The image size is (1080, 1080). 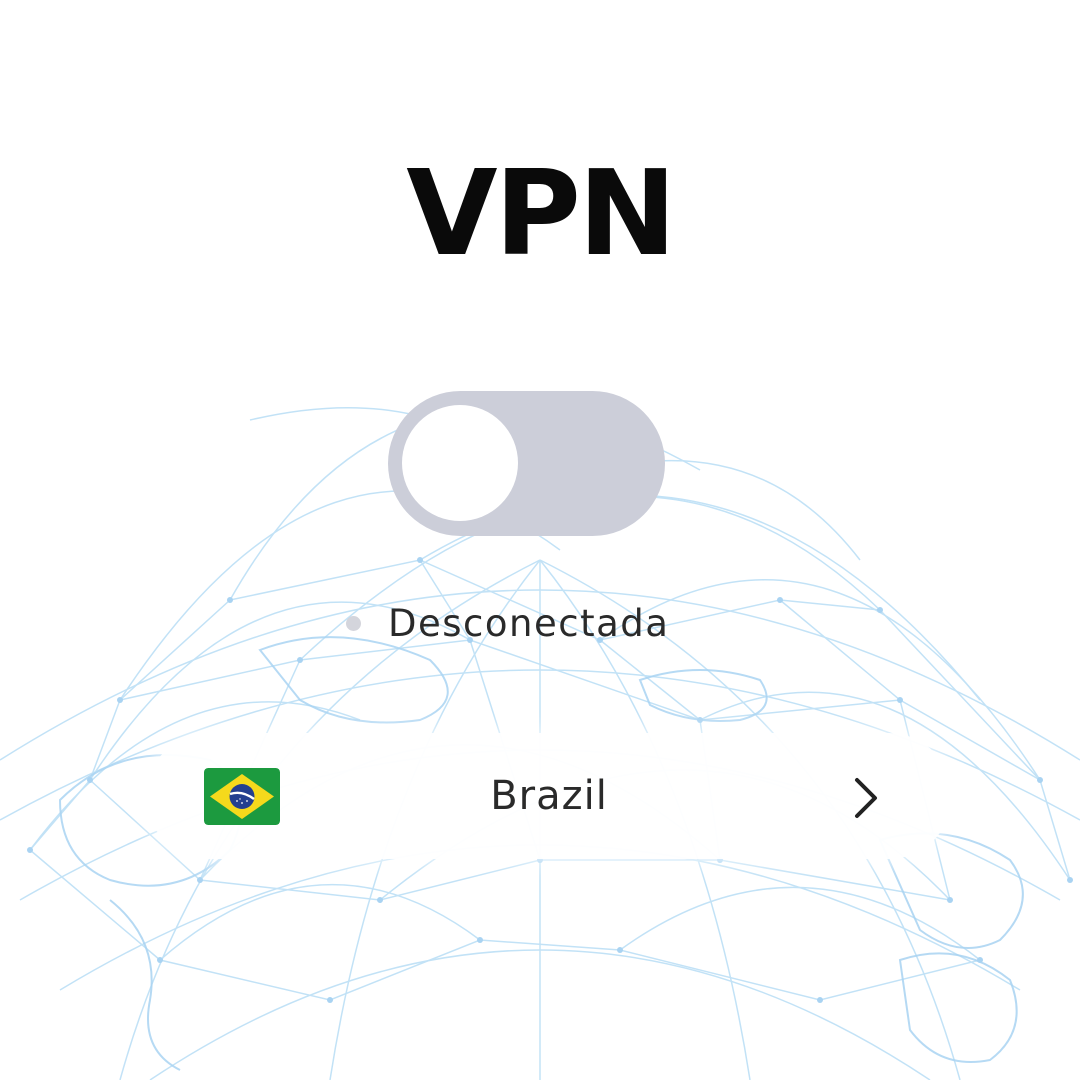 I want to click on country-name: Brazil, so click(x=549, y=796).